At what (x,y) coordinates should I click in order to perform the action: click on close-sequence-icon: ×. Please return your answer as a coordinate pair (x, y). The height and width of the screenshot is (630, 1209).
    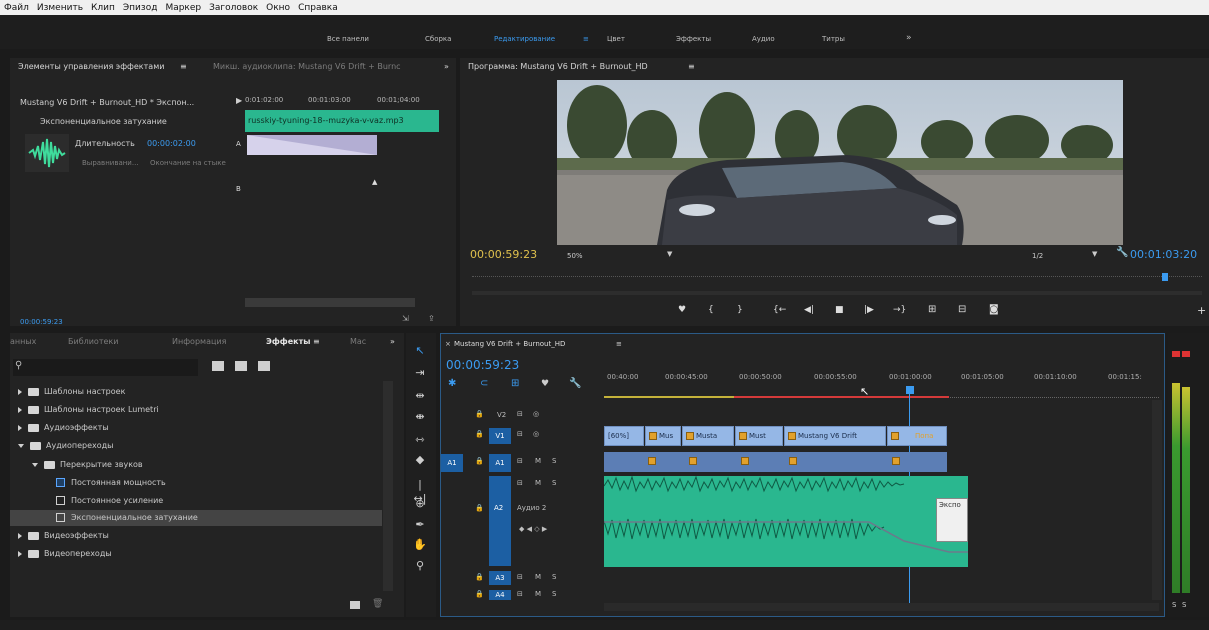
    Looking at the image, I should click on (448, 344).